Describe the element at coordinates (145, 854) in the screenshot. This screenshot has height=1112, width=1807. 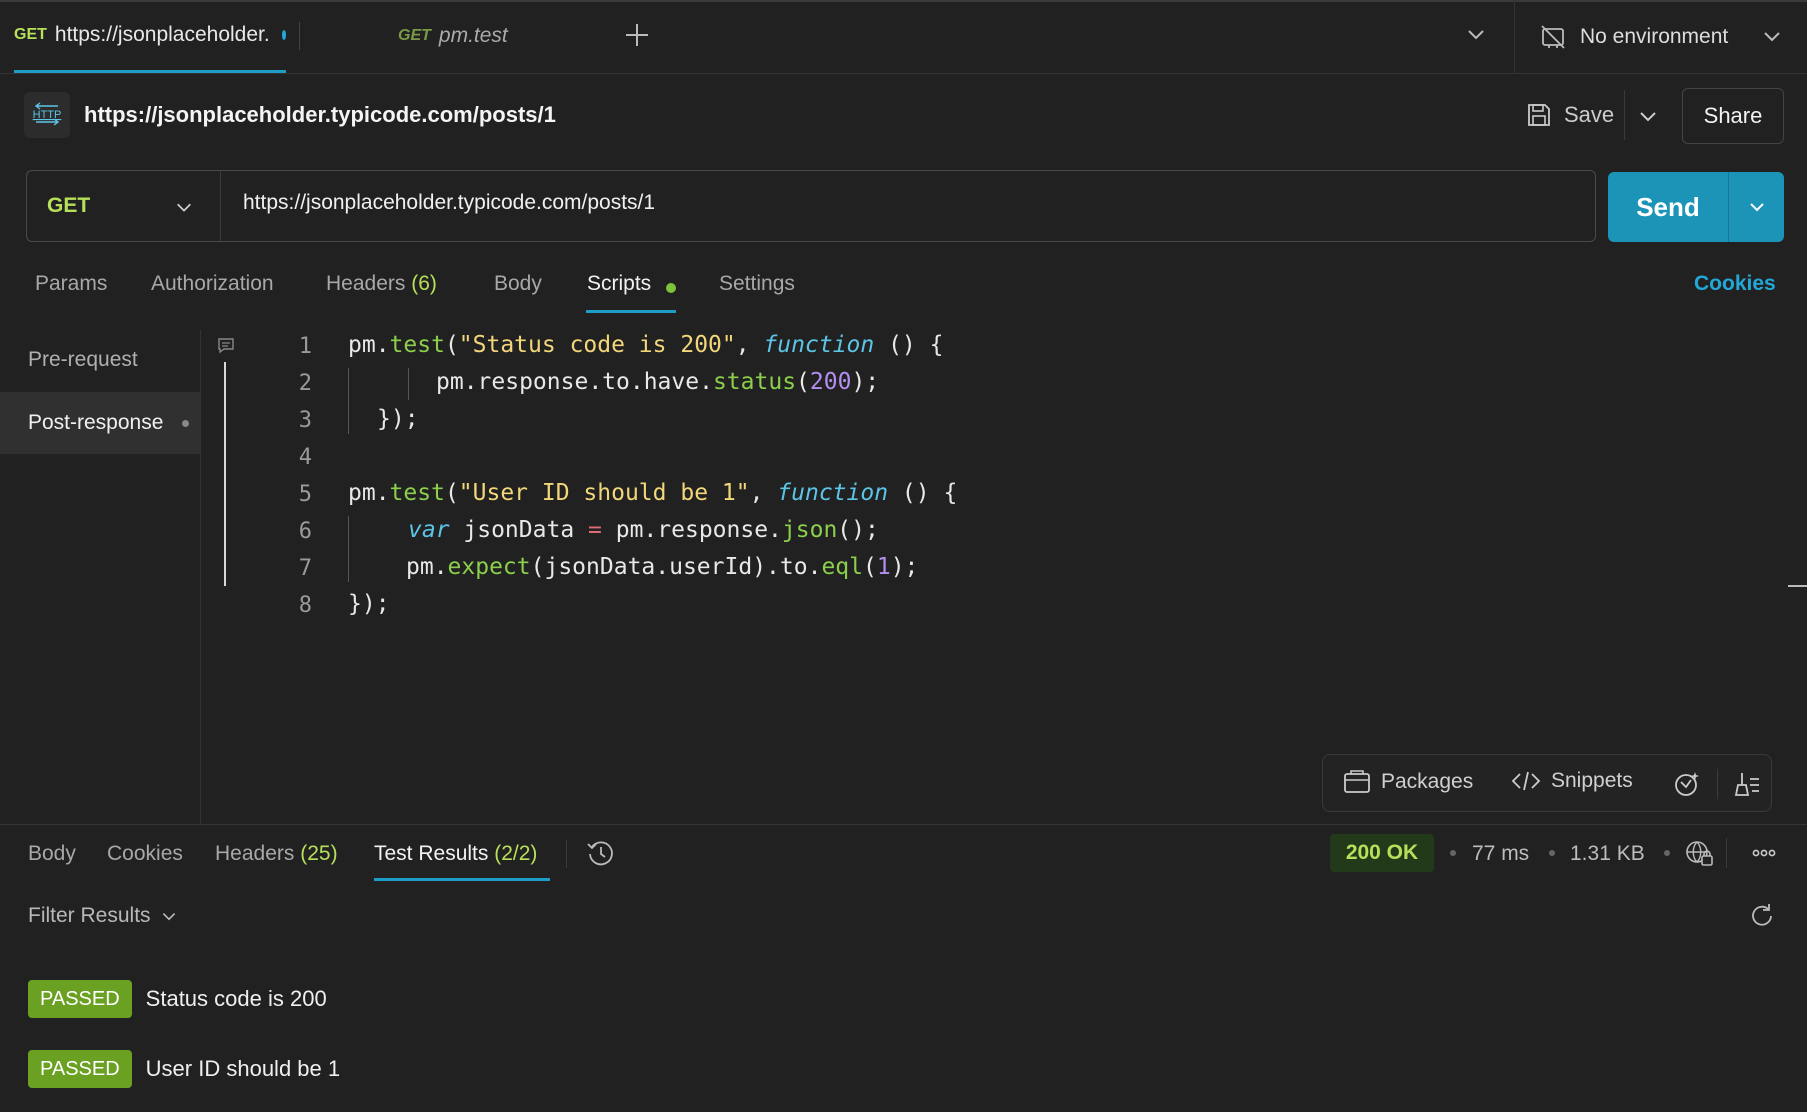
I see `response-tab-cookies: Cookies` at that location.